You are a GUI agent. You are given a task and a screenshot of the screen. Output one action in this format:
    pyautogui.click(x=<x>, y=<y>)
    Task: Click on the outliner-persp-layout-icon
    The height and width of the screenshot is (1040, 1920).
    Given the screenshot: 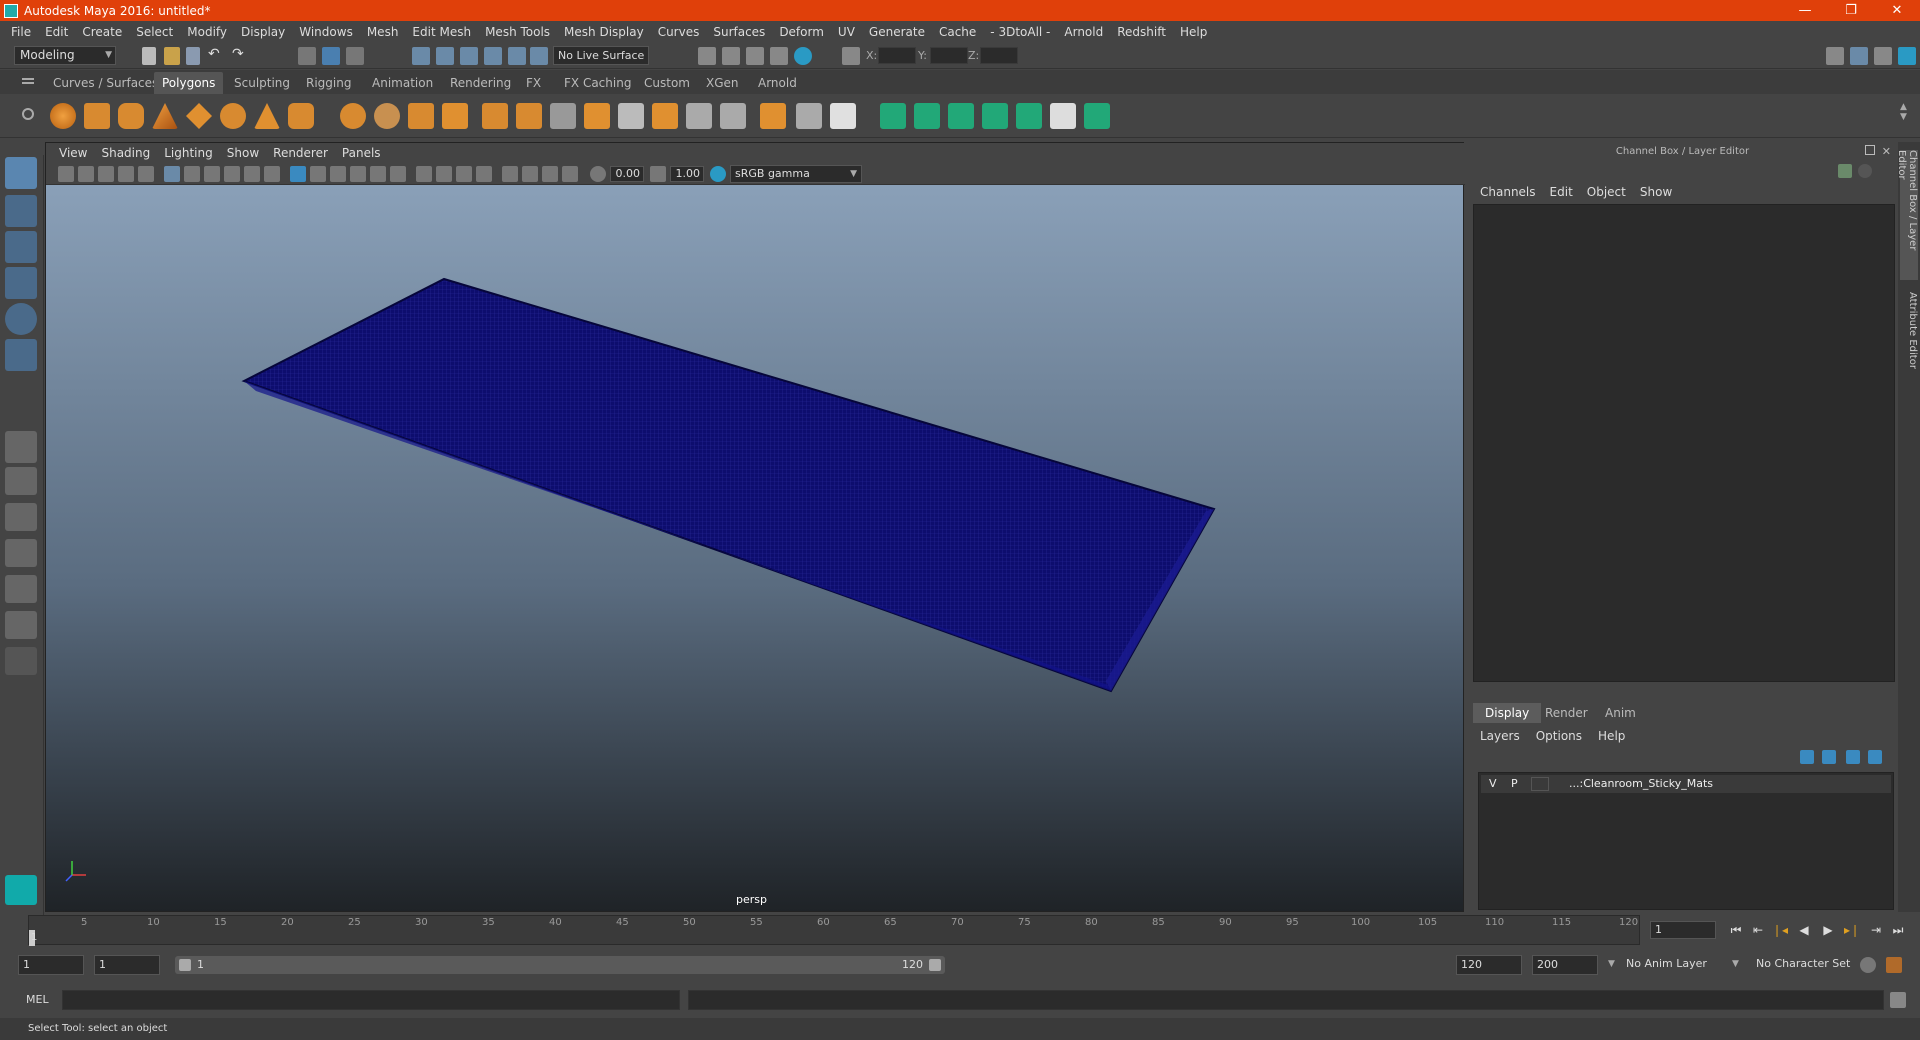 What is the action you would take?
    pyautogui.click(x=21, y=553)
    